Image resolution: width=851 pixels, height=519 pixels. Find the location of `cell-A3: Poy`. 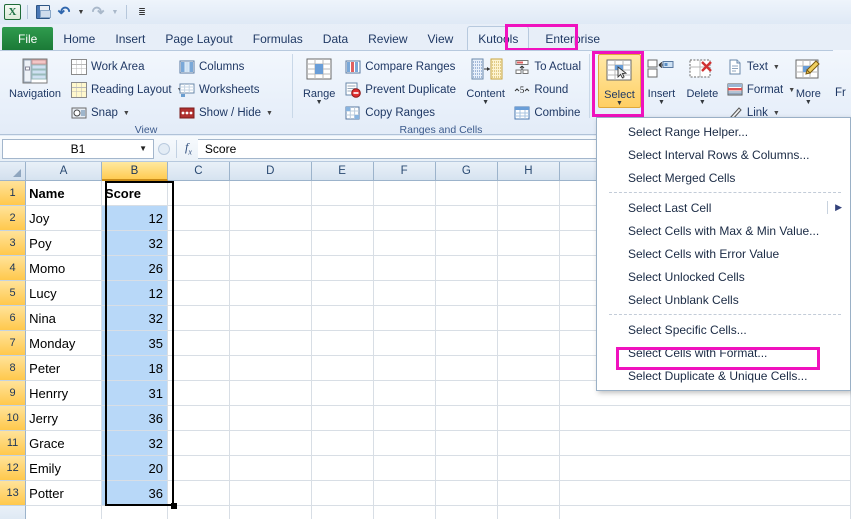

cell-A3: Poy is located at coordinates (64, 243).